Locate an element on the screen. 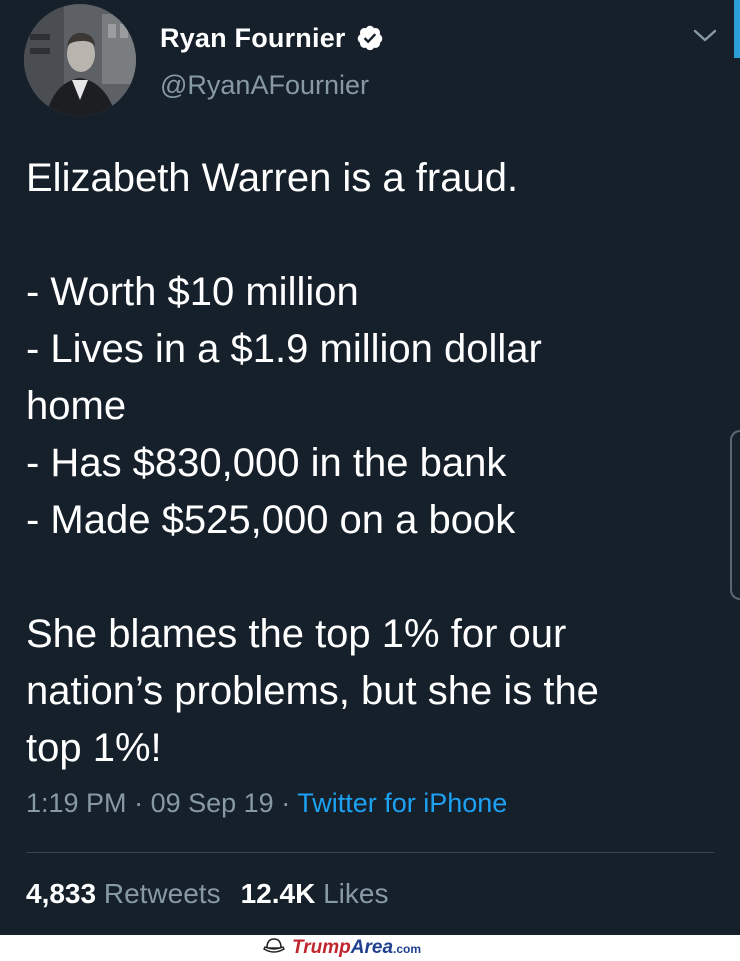 Image resolution: width=740 pixels, height=961 pixels. watermark-logo: TrumpArea.com is located at coordinates (357, 947).